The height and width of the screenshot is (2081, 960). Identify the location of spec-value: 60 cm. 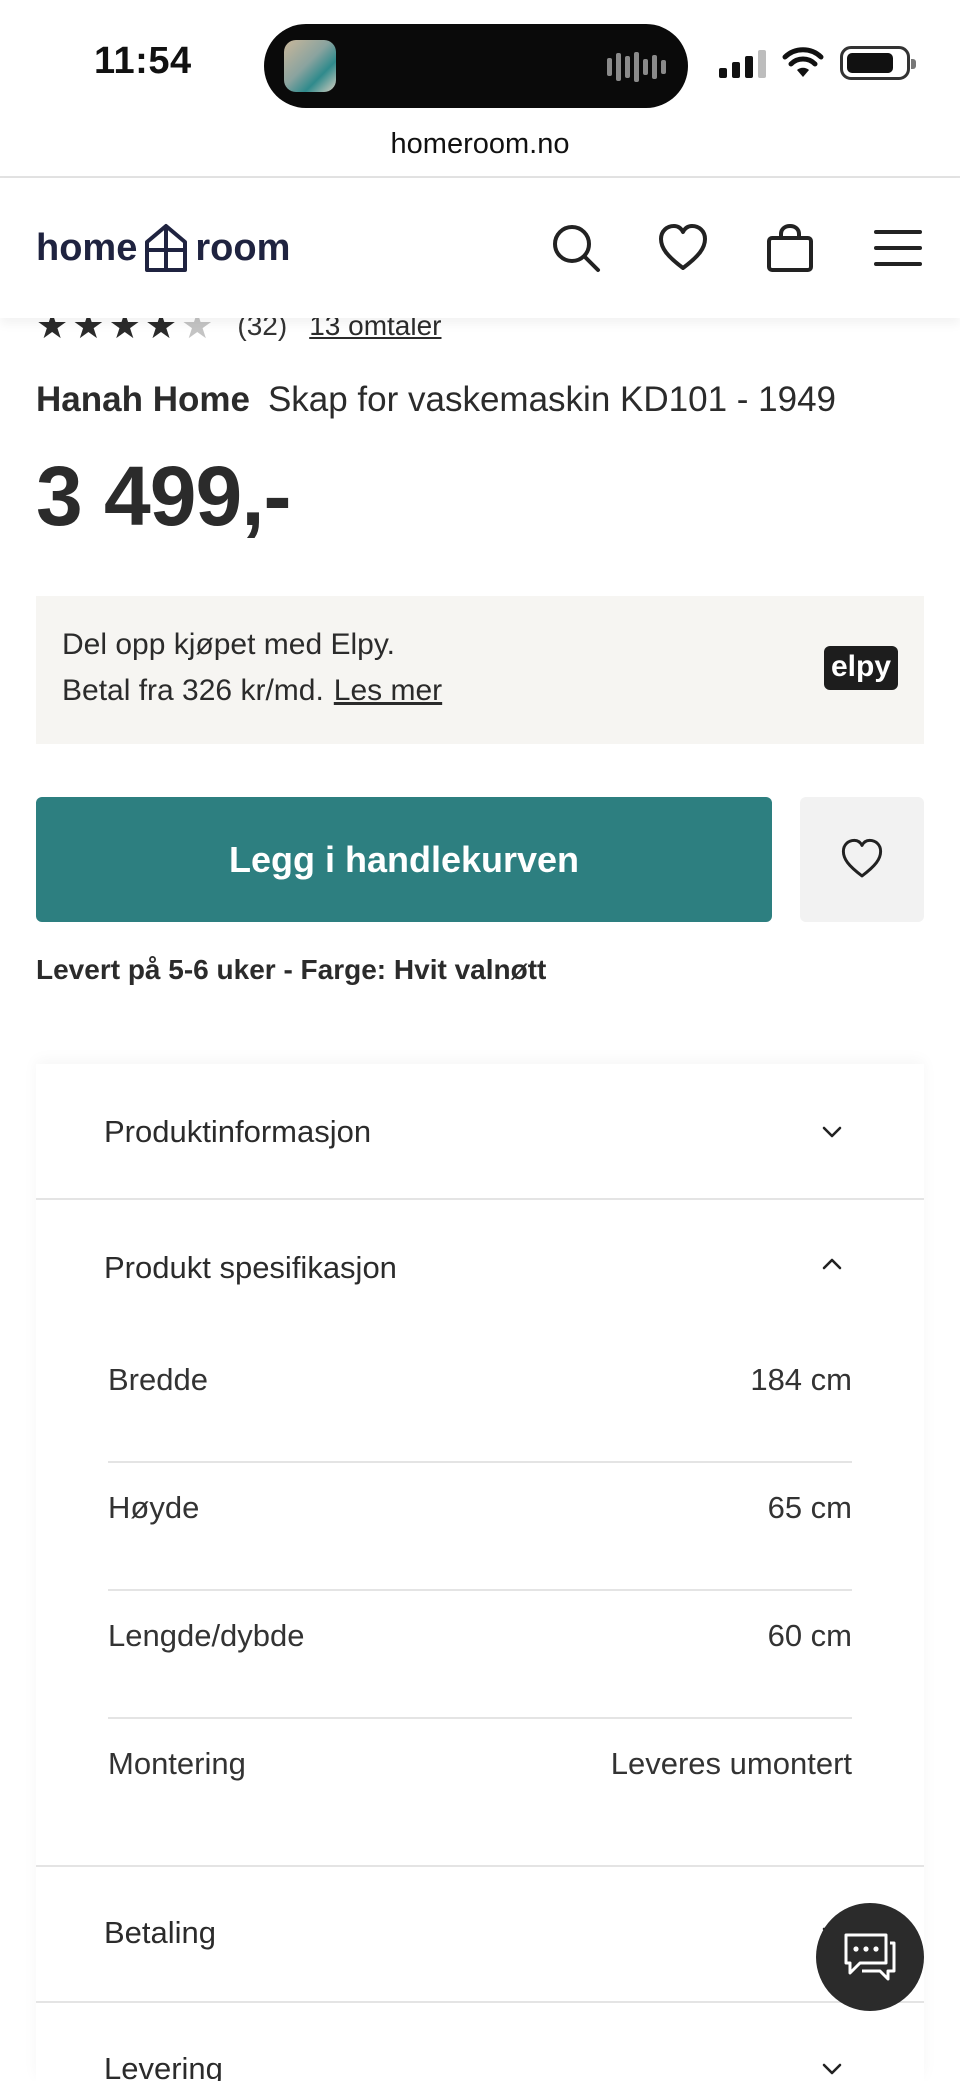
(809, 1635).